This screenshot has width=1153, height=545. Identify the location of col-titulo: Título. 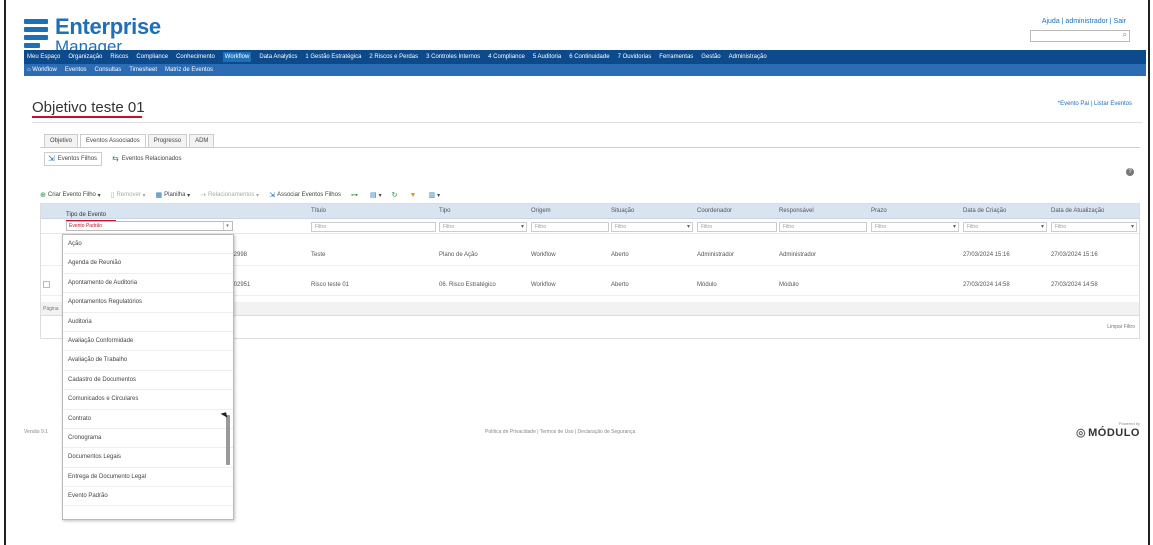
(318, 211).